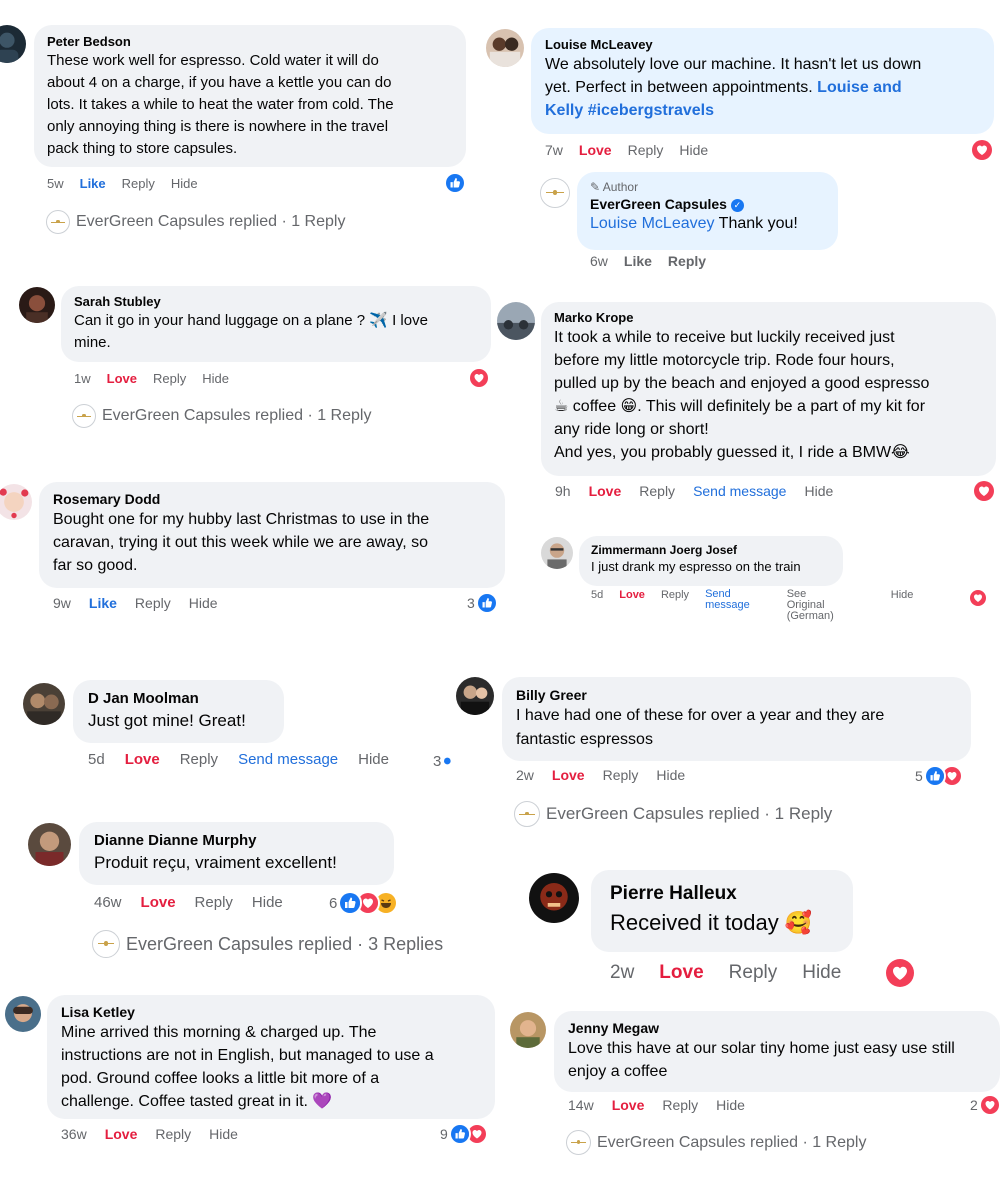  Describe the element at coordinates (62, 603) in the screenshot. I see `timestamp: 9w` at that location.